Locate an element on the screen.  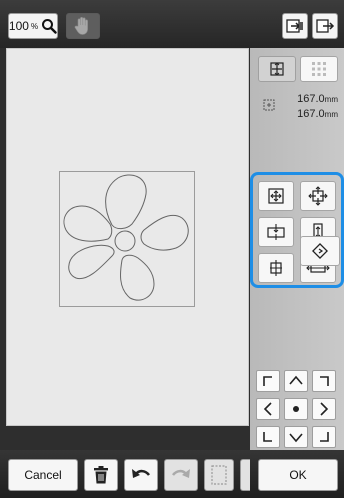
move-center-dot-button is located at coordinates (296, 409).